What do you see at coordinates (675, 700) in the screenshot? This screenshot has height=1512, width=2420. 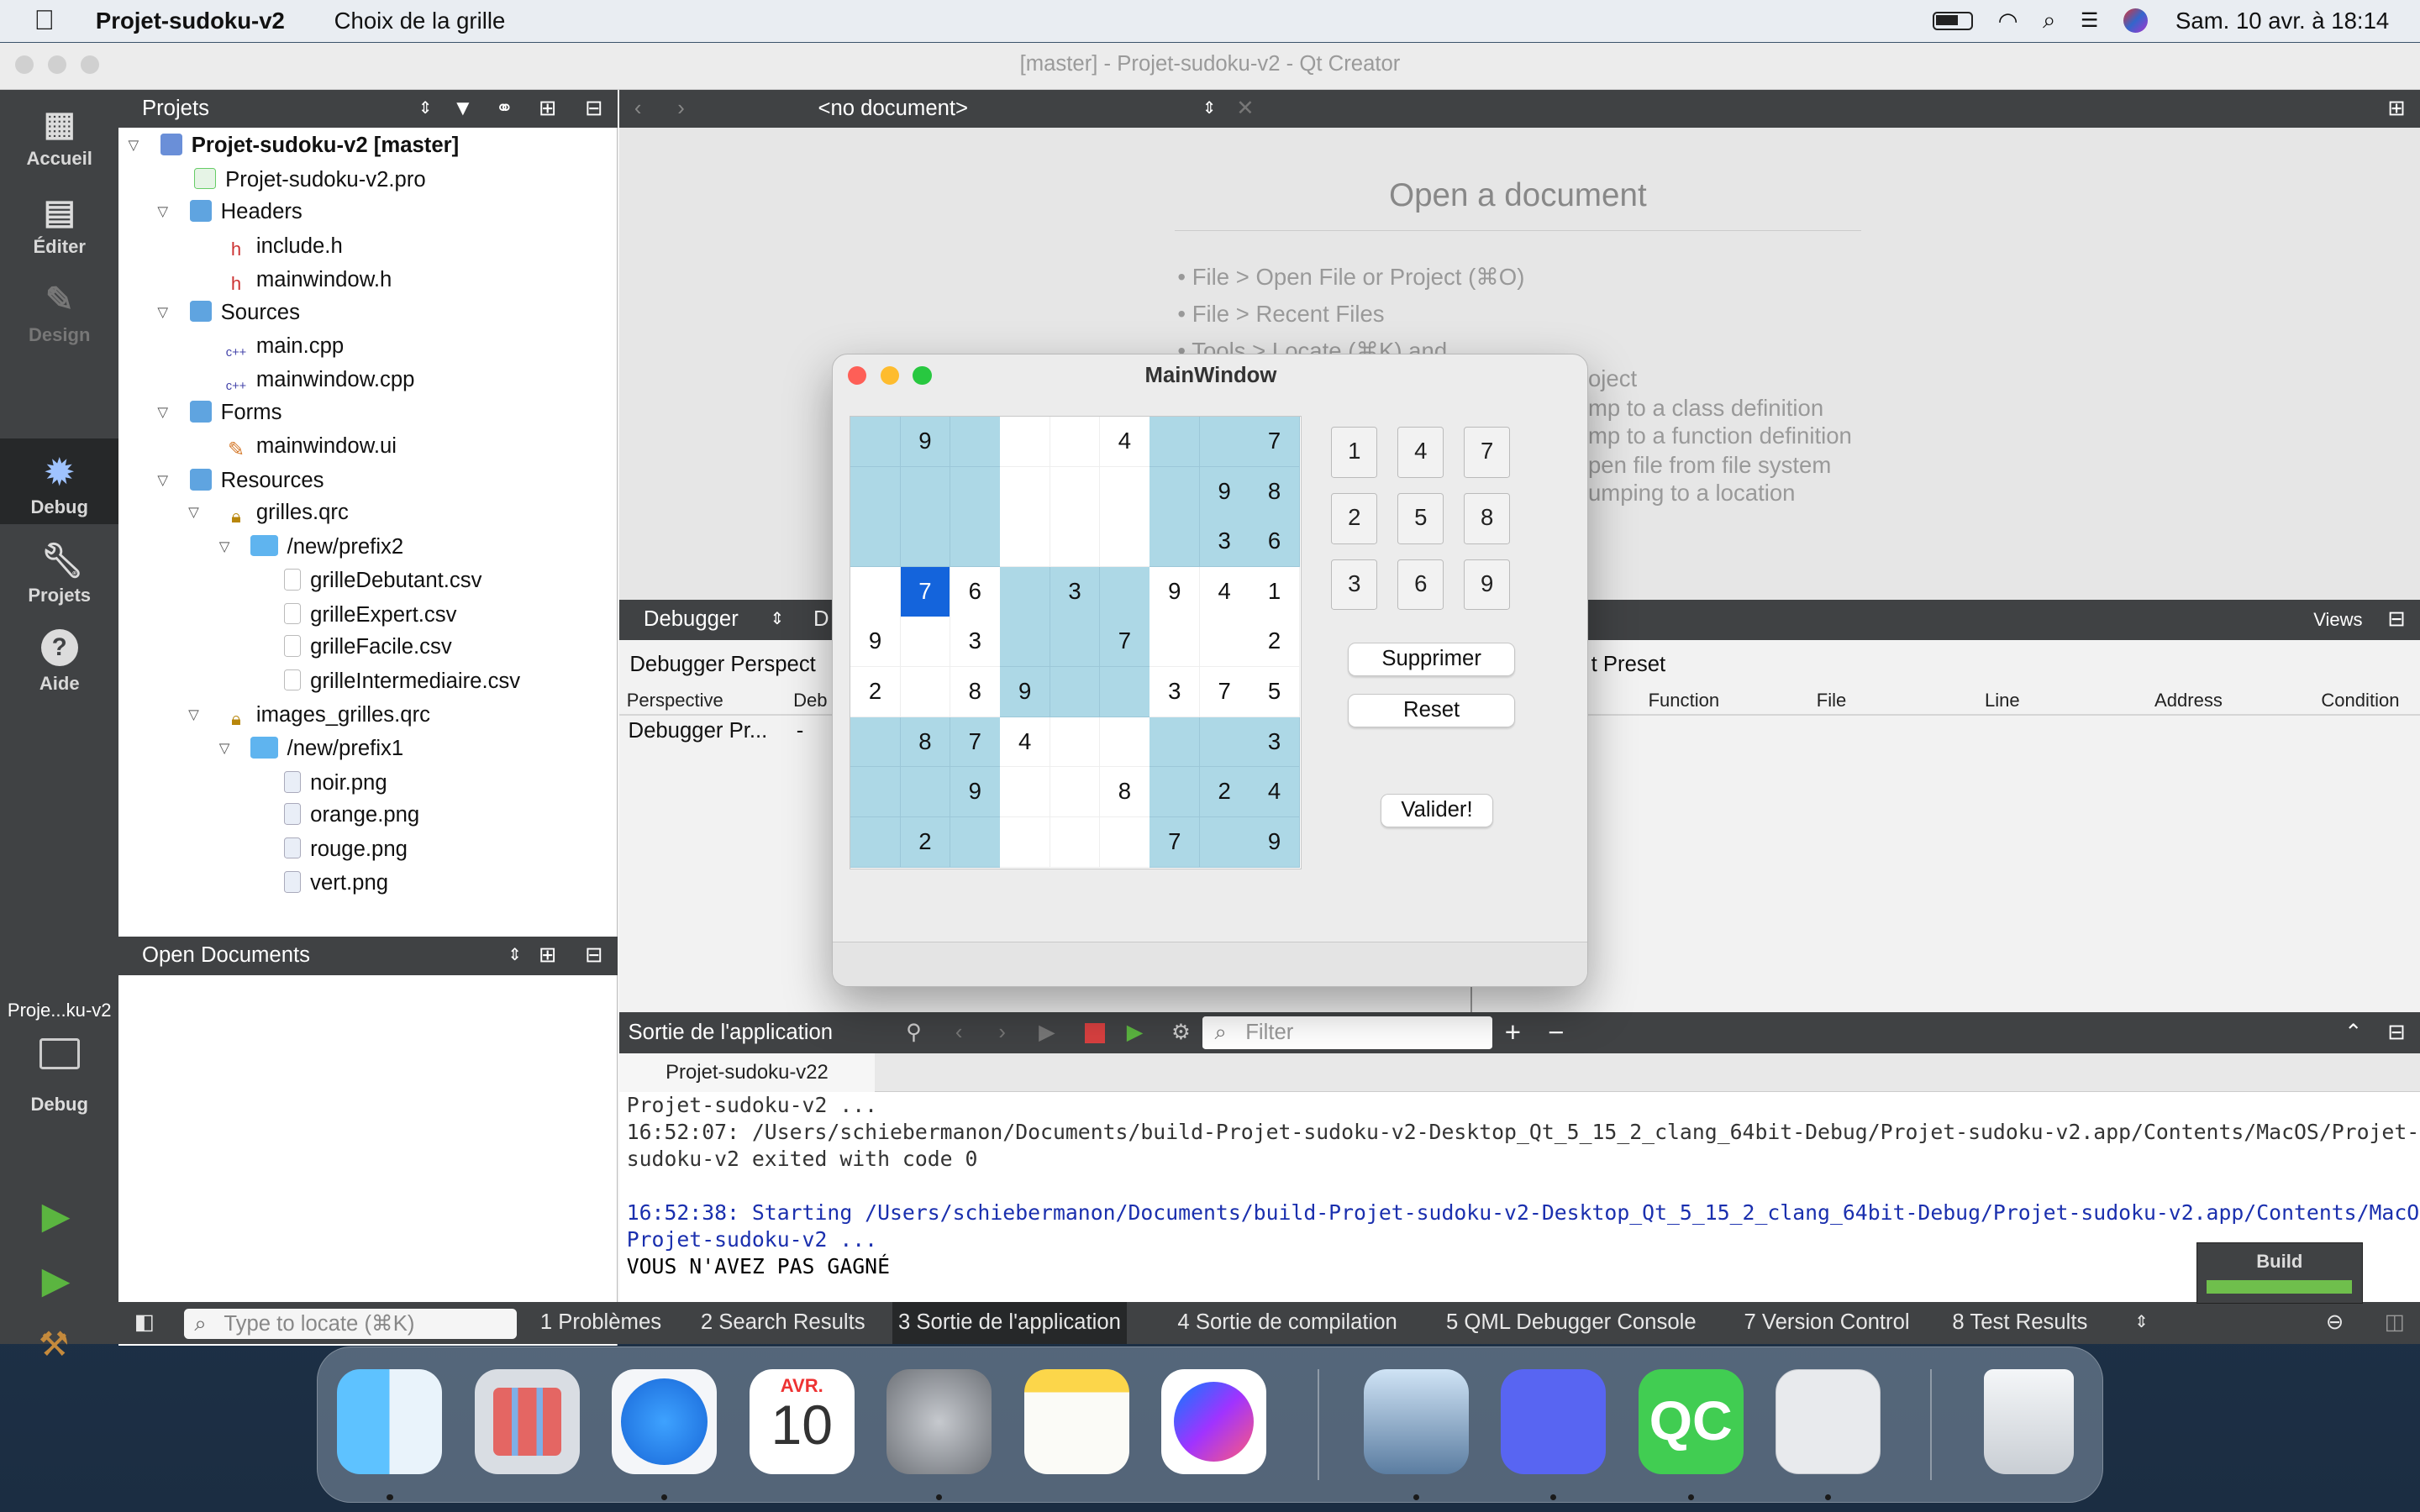 I see `column-header: Perspective` at bounding box center [675, 700].